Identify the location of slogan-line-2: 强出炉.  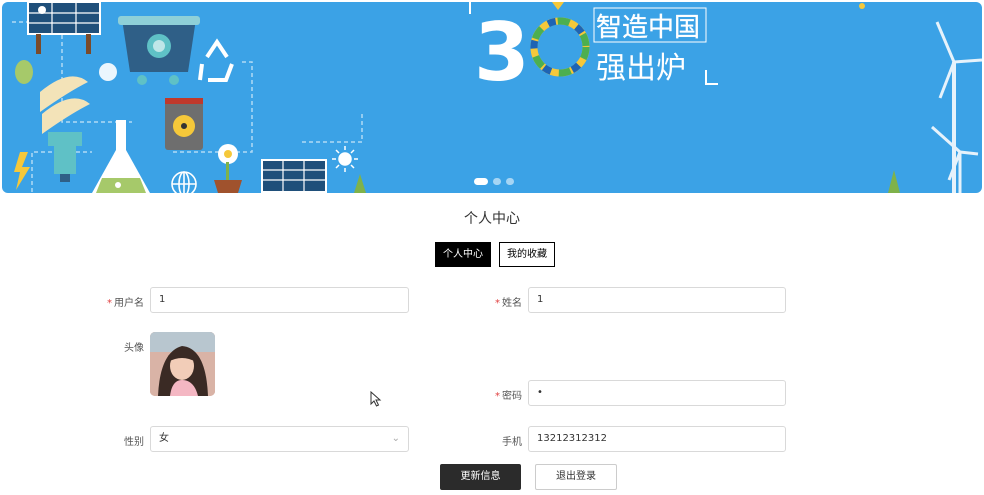
(641, 68).